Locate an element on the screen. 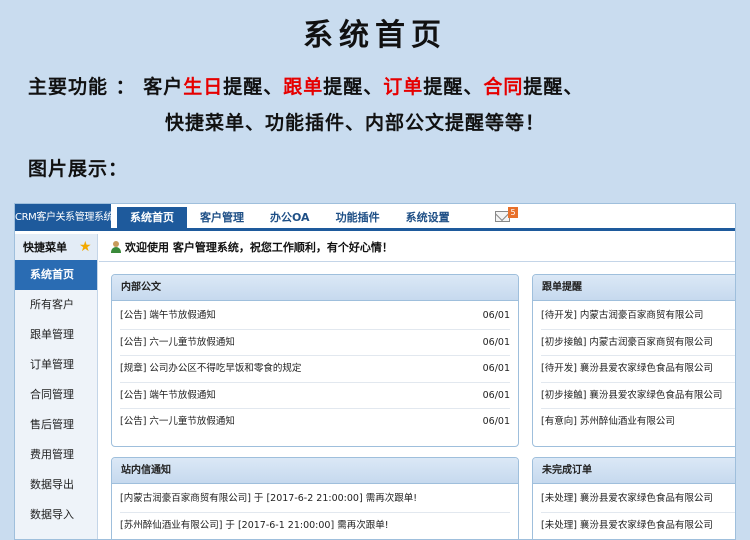 This screenshot has height=540, width=750. sidebar-item-export: 数据导出 is located at coordinates (56, 485).